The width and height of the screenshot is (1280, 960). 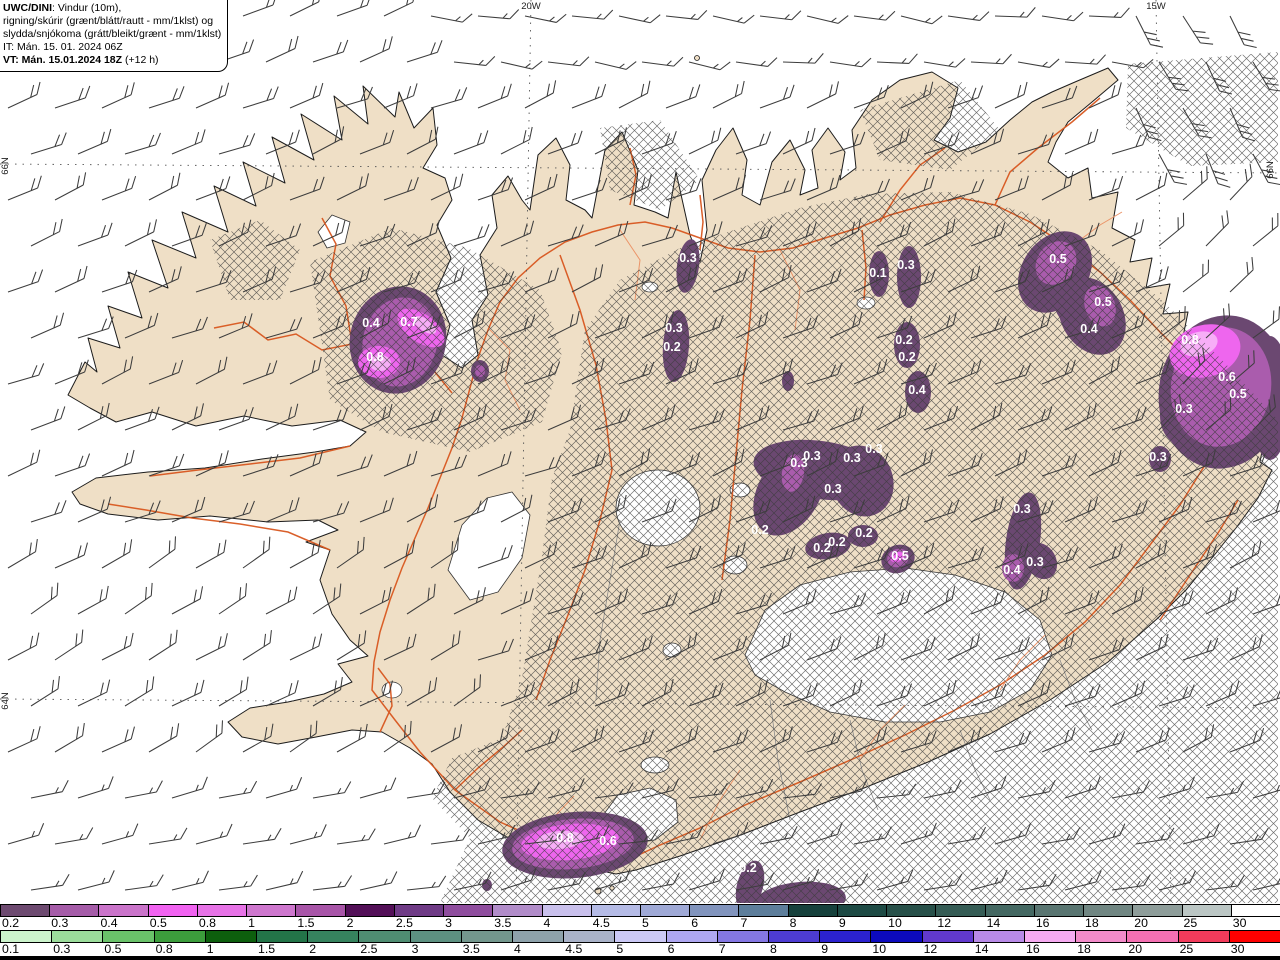 I want to click on precip-value-label: 0.4, so click(x=1088, y=329).